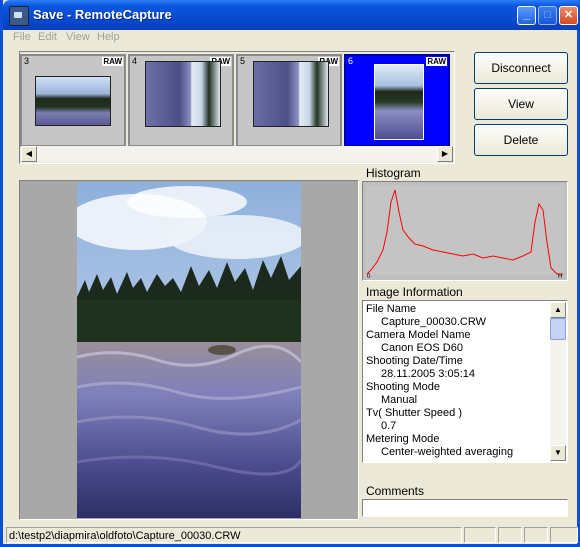 The height and width of the screenshot is (547, 580). I want to click on info-key-shutter-speed: Tv( Shutter Speed ), so click(414, 413).